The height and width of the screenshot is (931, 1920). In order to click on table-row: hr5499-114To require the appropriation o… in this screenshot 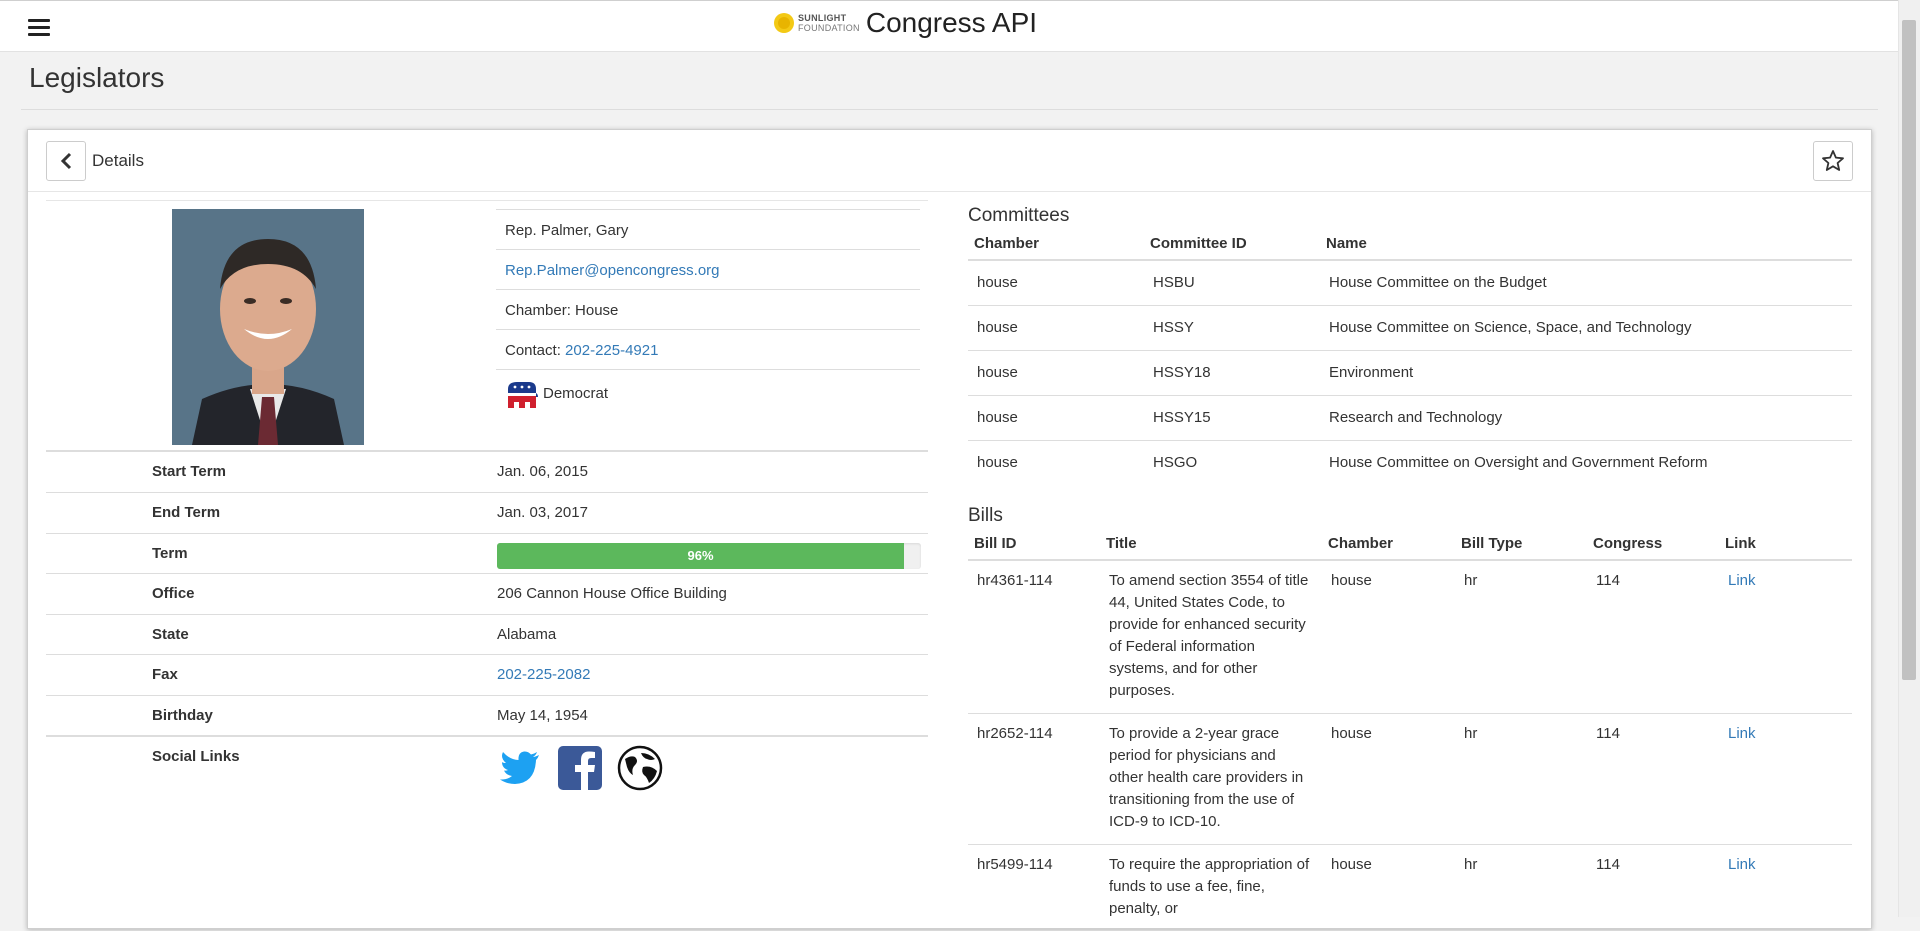, I will do `click(1410, 888)`.